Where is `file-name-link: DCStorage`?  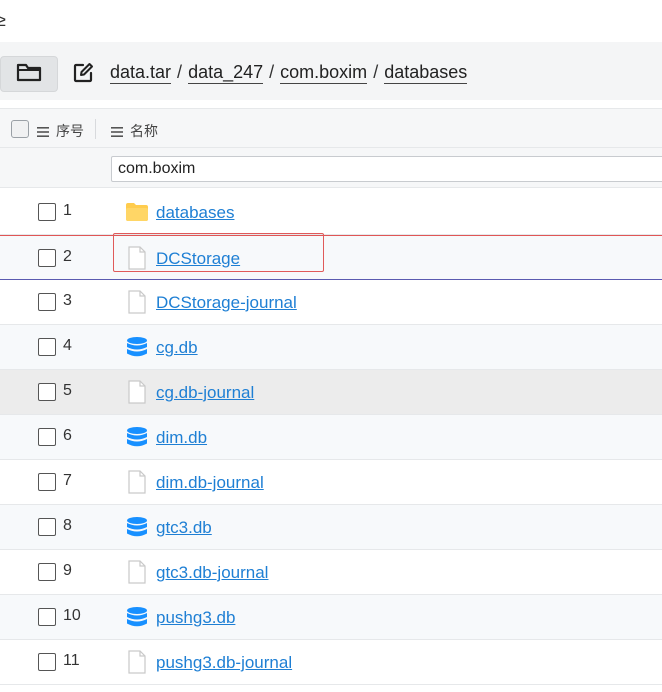
file-name-link: DCStorage is located at coordinates (198, 259).